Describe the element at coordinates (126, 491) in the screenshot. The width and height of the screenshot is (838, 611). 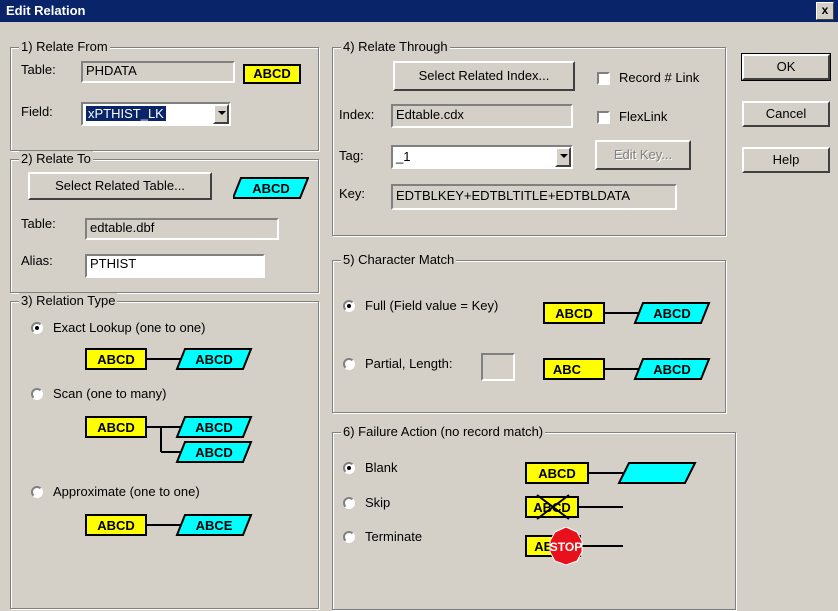
I see `approximate-label: Approximate (one to one)` at that location.